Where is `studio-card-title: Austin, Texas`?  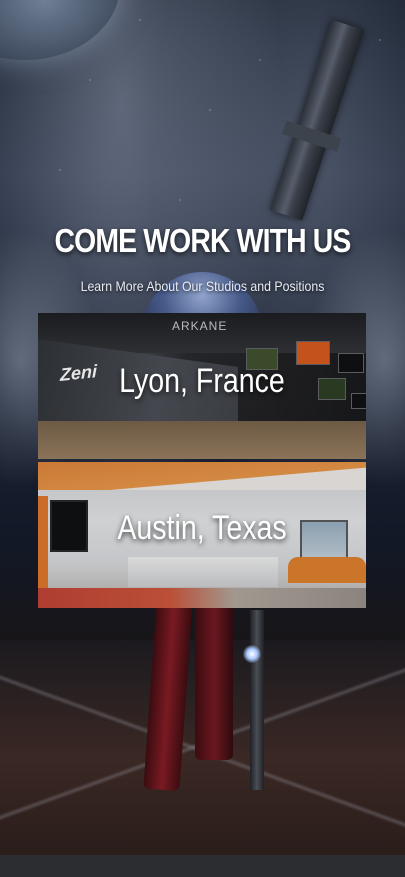
studio-card-title: Austin, Texas is located at coordinates (202, 528).